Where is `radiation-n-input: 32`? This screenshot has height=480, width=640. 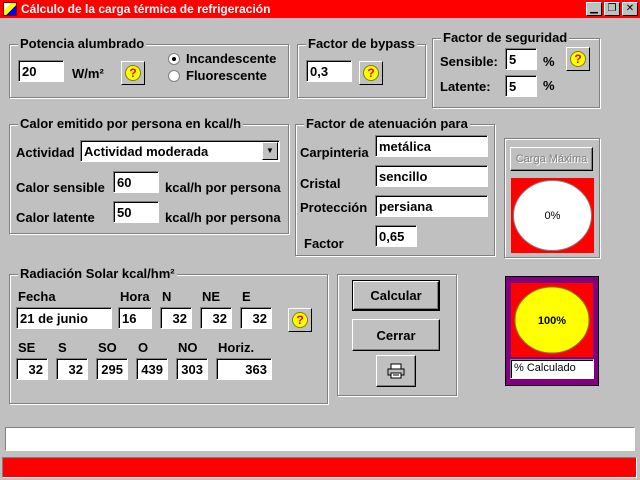
radiation-n-input: 32 is located at coordinates (176, 318).